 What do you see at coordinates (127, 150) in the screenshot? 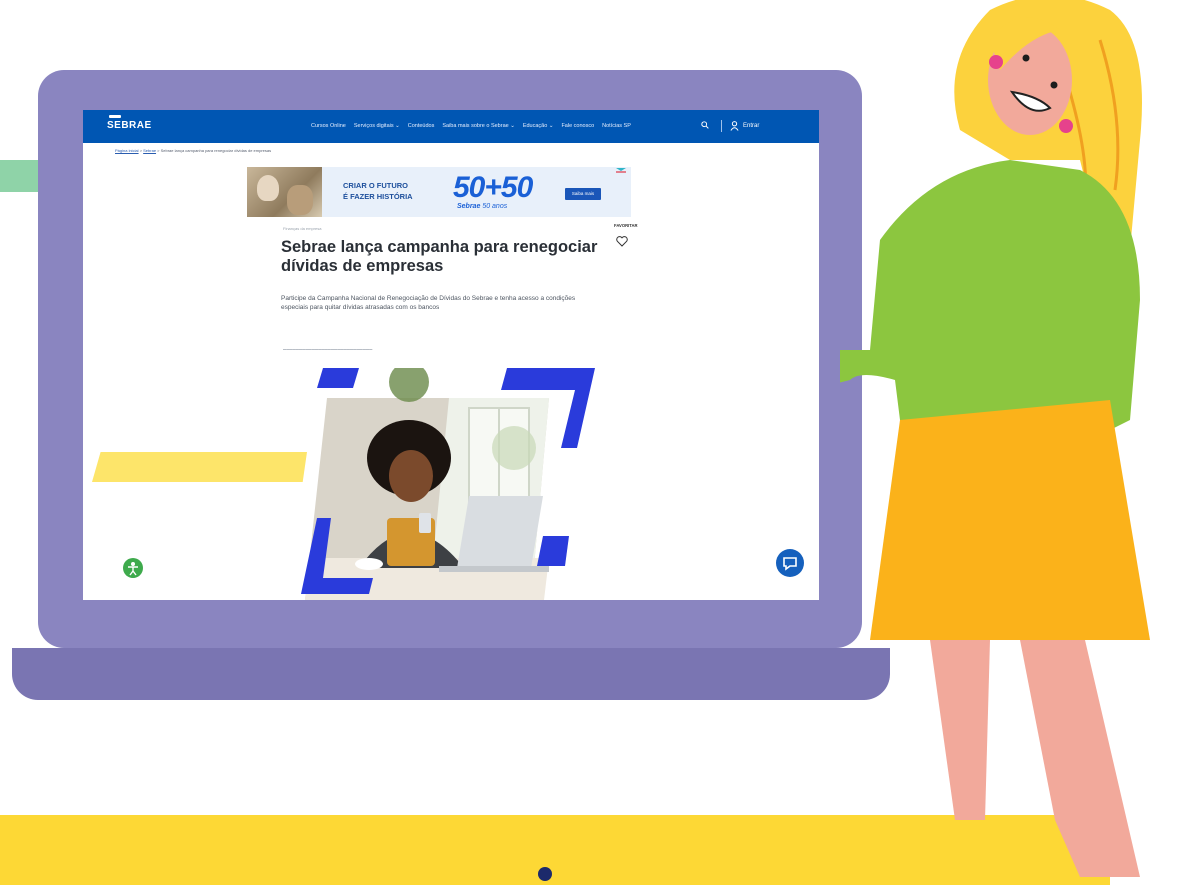
I see `breadcrumb-home: Página inicial` at bounding box center [127, 150].